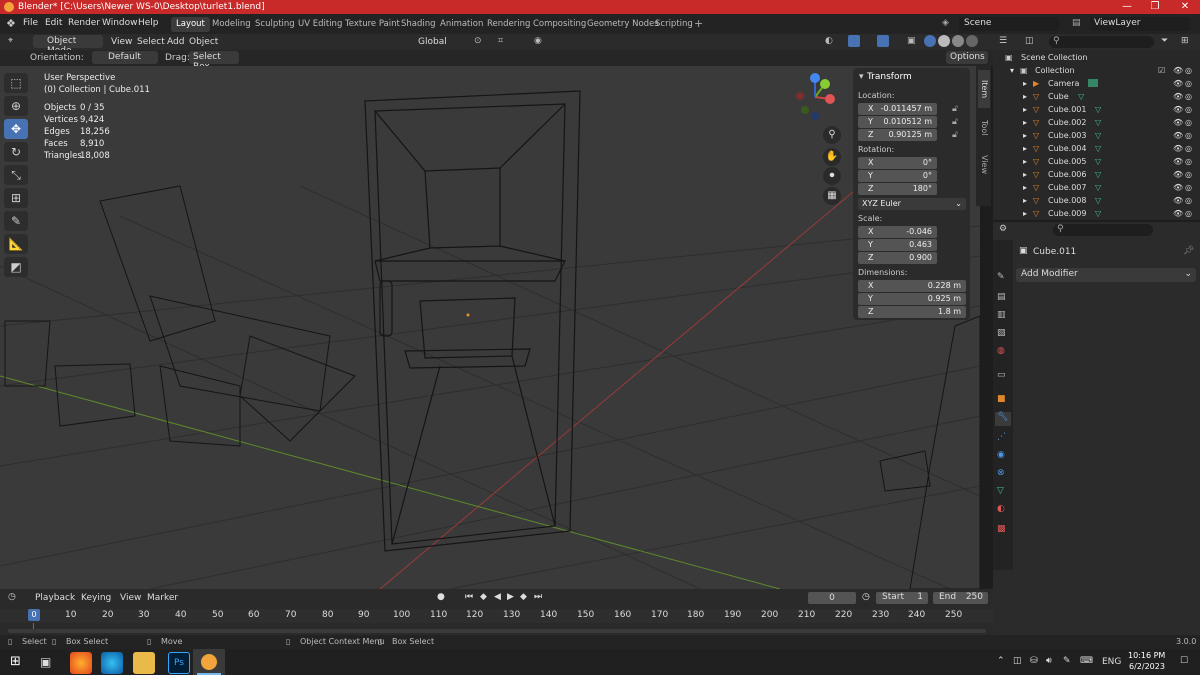 This screenshot has height=675, width=1200. I want to click on dimension-y-field: Y 0.925 m, so click(912, 299).